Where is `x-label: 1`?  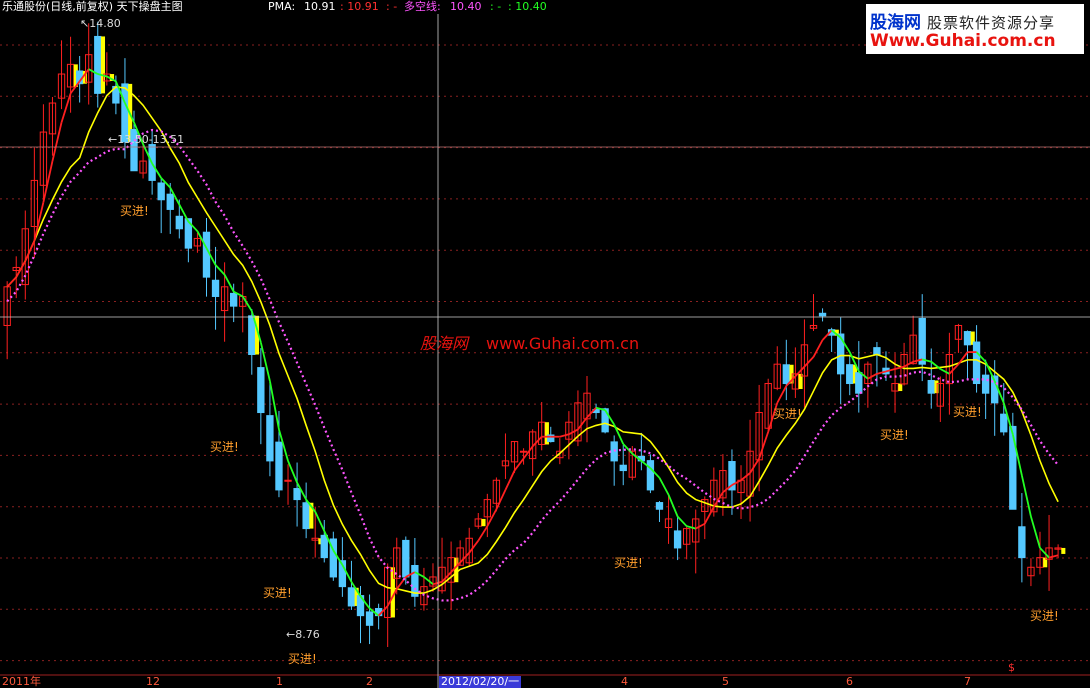
x-label: 1 is located at coordinates (279, 681).